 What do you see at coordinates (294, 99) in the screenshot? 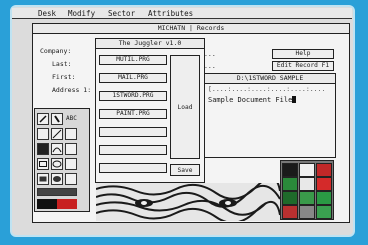
I see `text-cursor` at bounding box center [294, 99].